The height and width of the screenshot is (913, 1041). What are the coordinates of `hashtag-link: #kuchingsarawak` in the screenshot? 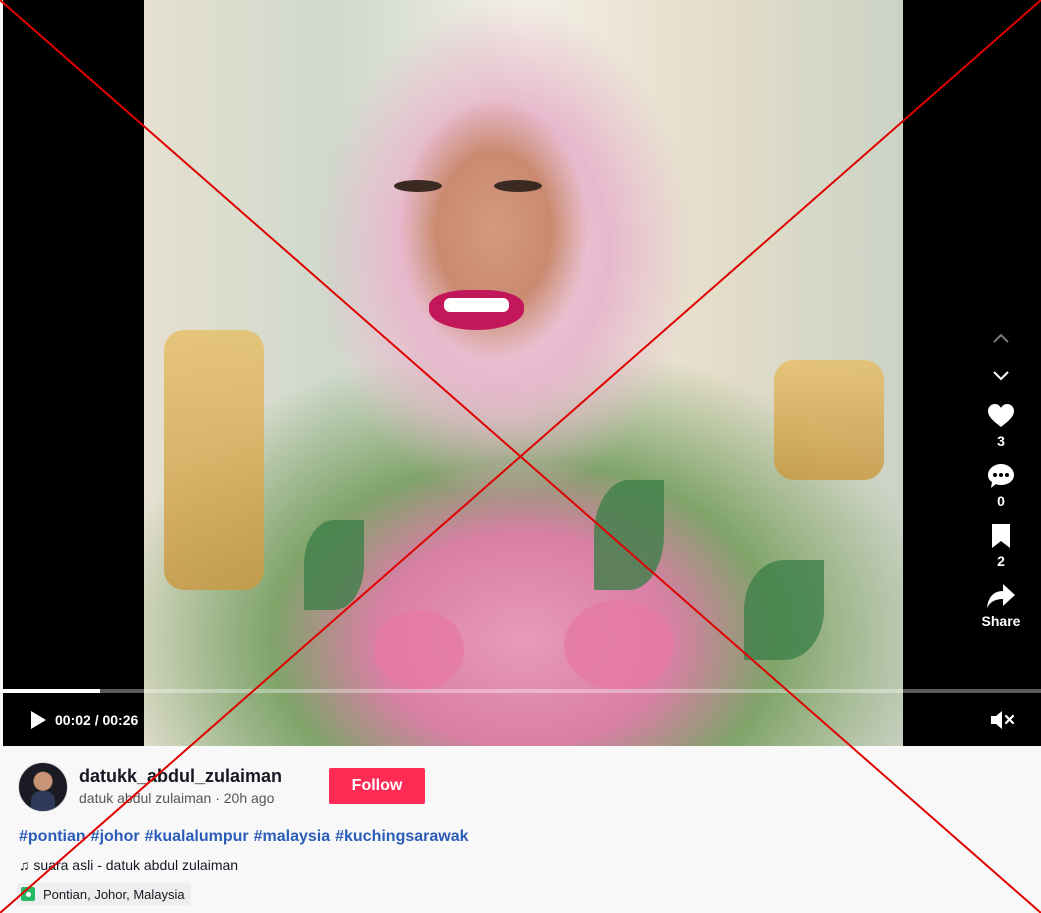 It's located at (401, 836).